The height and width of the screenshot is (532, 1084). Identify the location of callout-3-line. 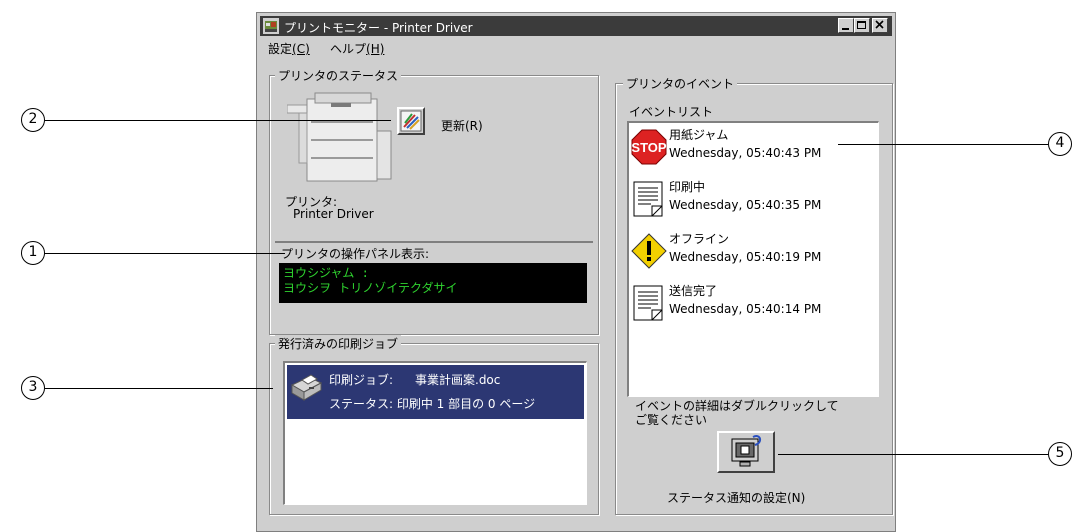
(159, 388).